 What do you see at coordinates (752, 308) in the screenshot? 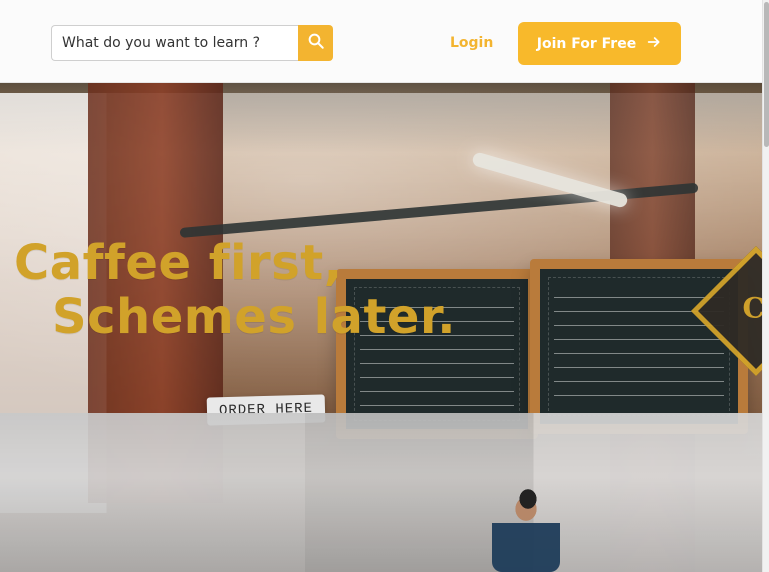
I see `hero-diamond-letter: C` at bounding box center [752, 308].